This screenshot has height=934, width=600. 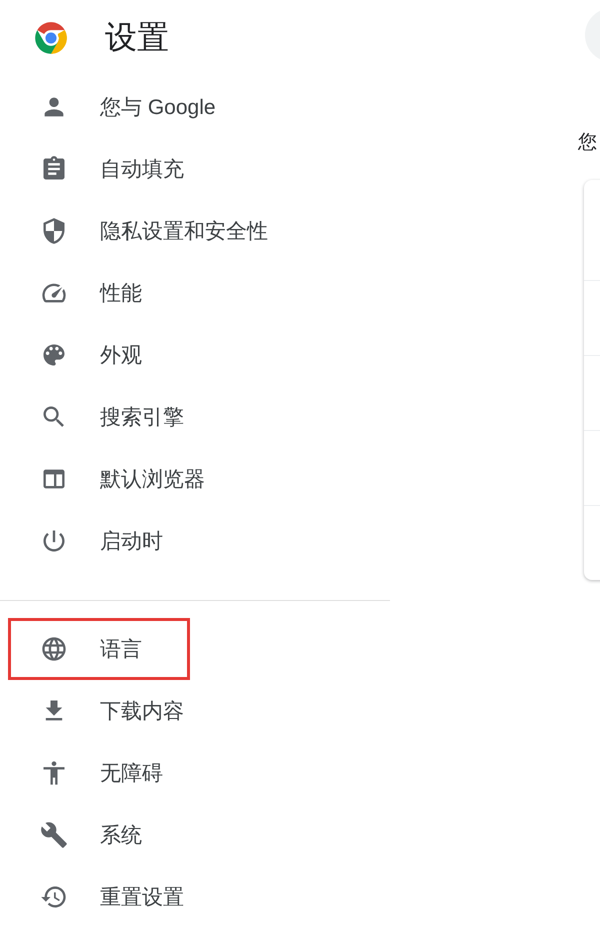 What do you see at coordinates (99, 773) in the screenshot?
I see `sidebar-item: 无障碍` at bounding box center [99, 773].